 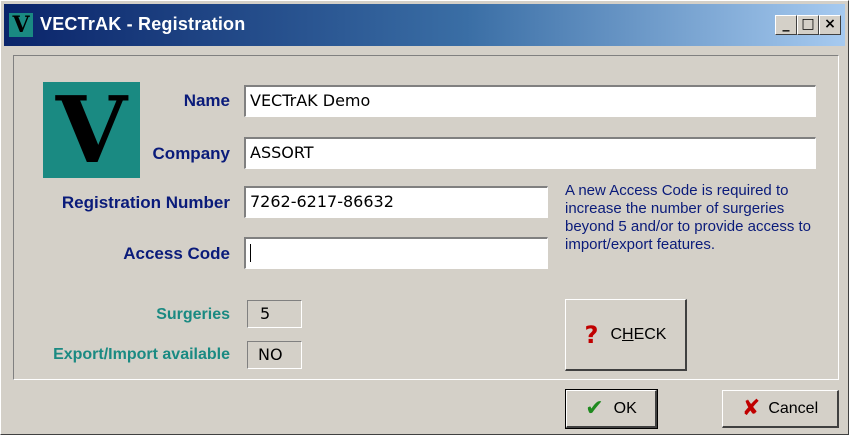 I want to click on maximize-button: □, so click(x=808, y=25).